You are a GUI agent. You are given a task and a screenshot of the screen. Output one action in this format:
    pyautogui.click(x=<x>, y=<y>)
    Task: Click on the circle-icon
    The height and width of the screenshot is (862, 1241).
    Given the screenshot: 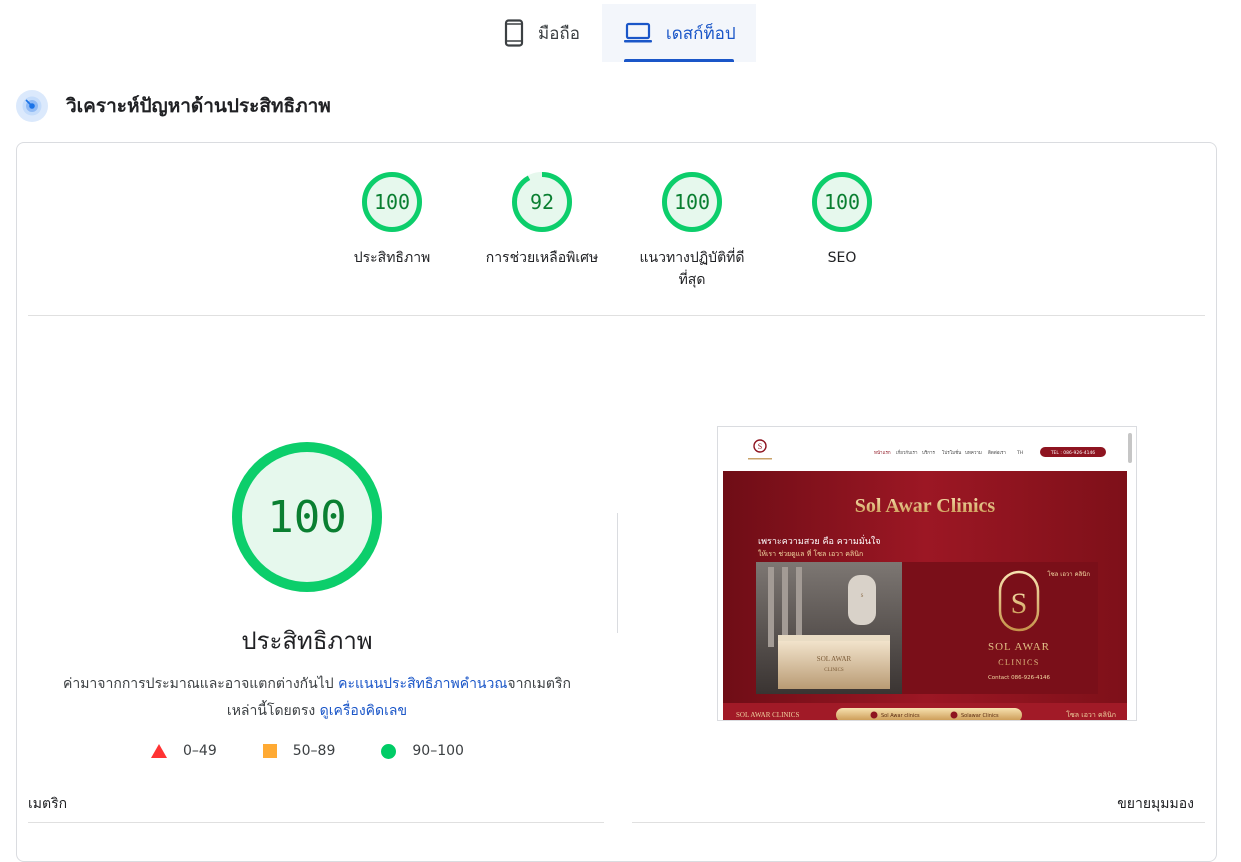 What is the action you would take?
    pyautogui.click(x=389, y=751)
    